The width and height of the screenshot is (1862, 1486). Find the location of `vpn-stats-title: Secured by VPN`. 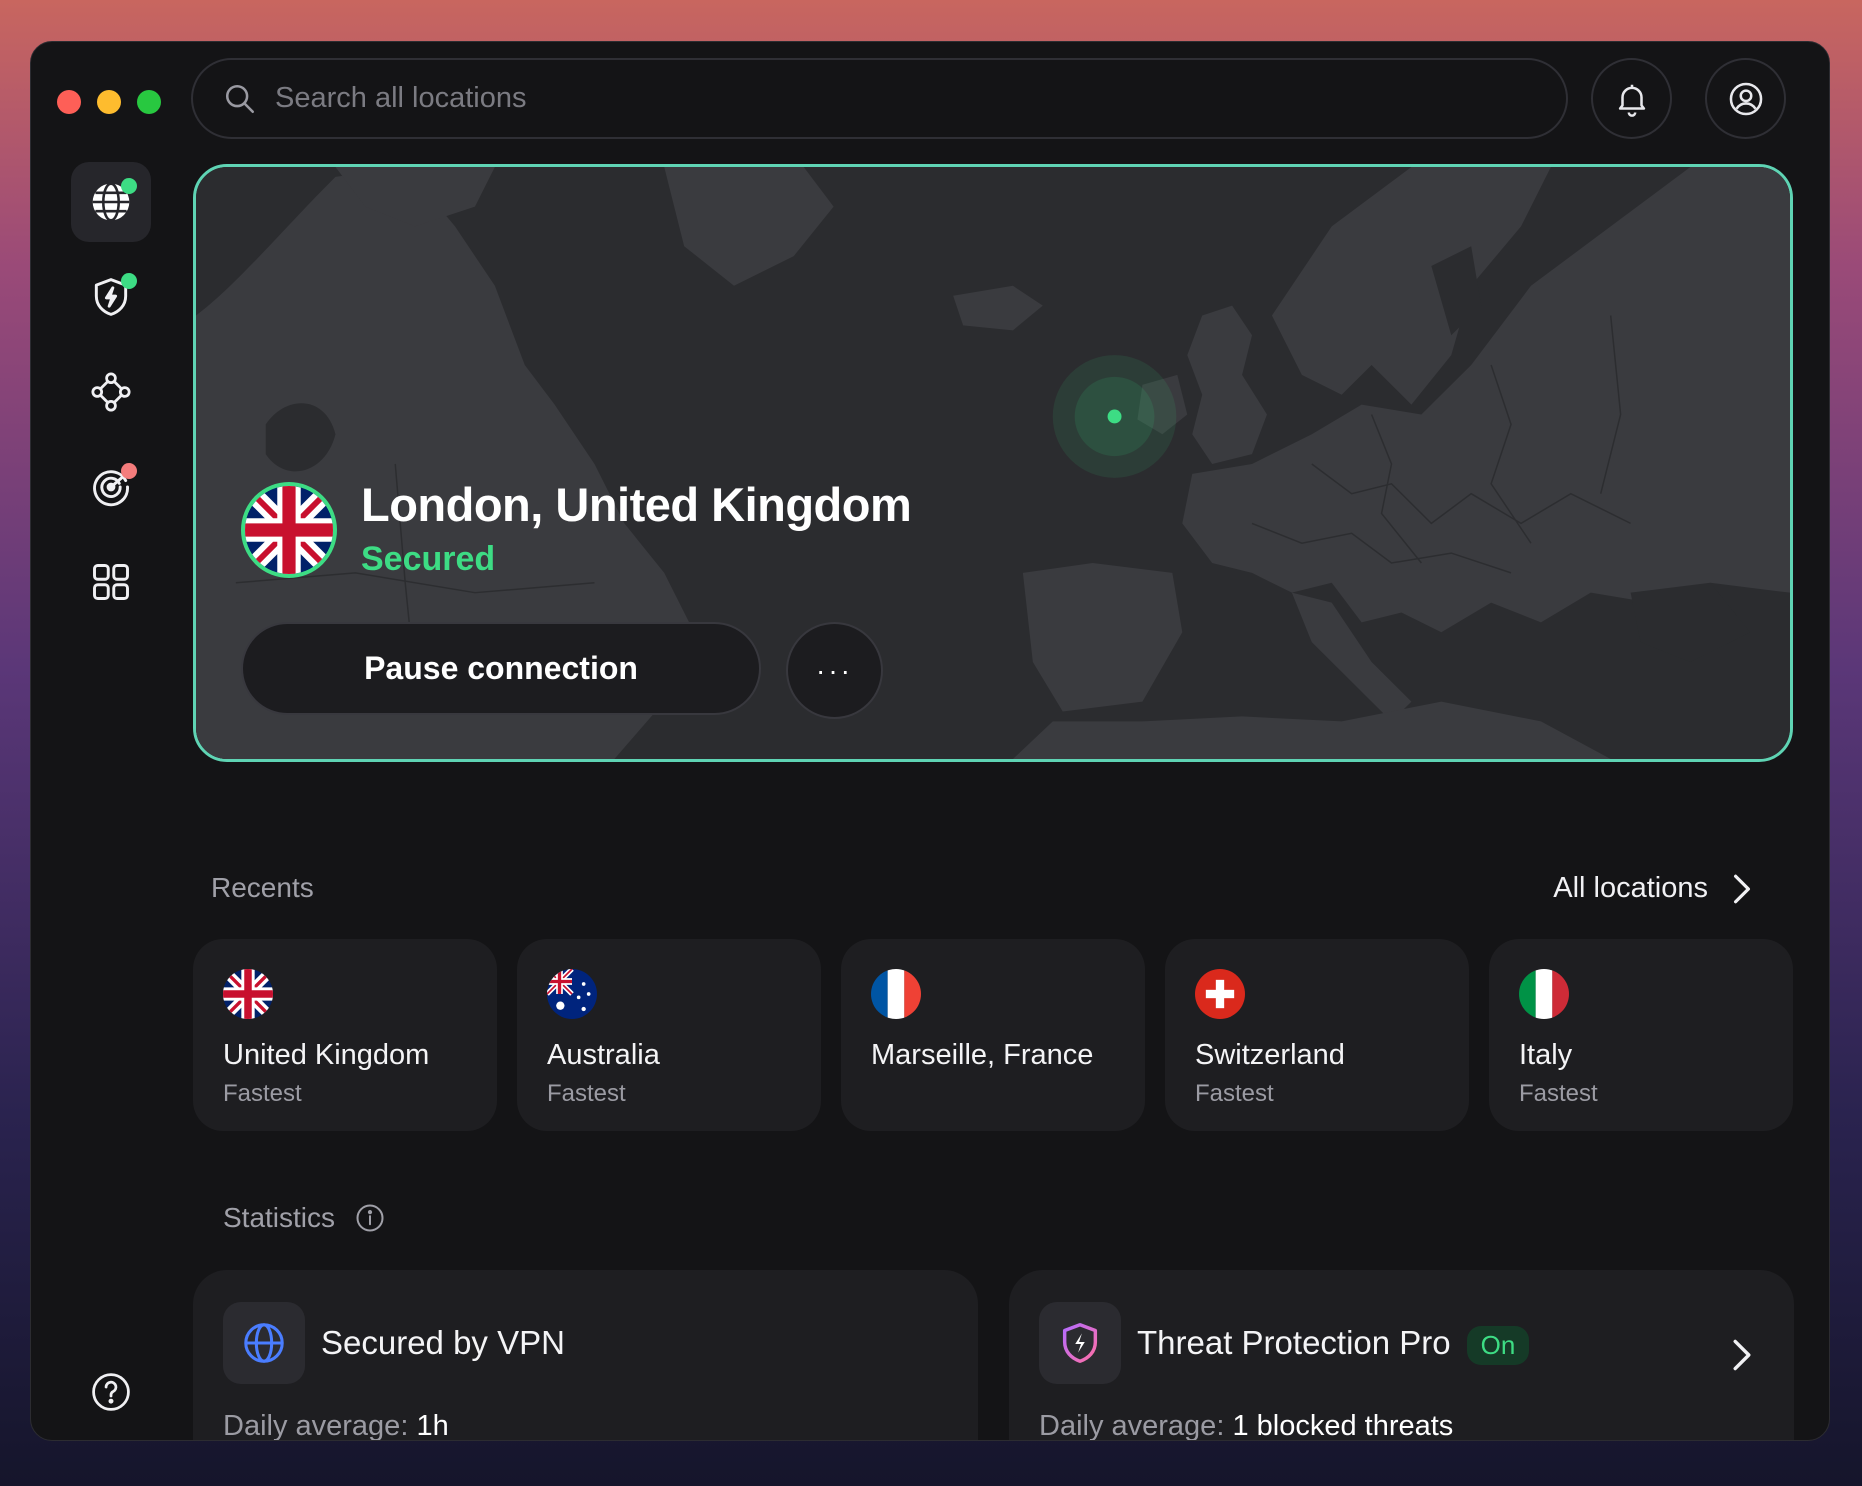

vpn-stats-title: Secured by VPN is located at coordinates (443, 1342).